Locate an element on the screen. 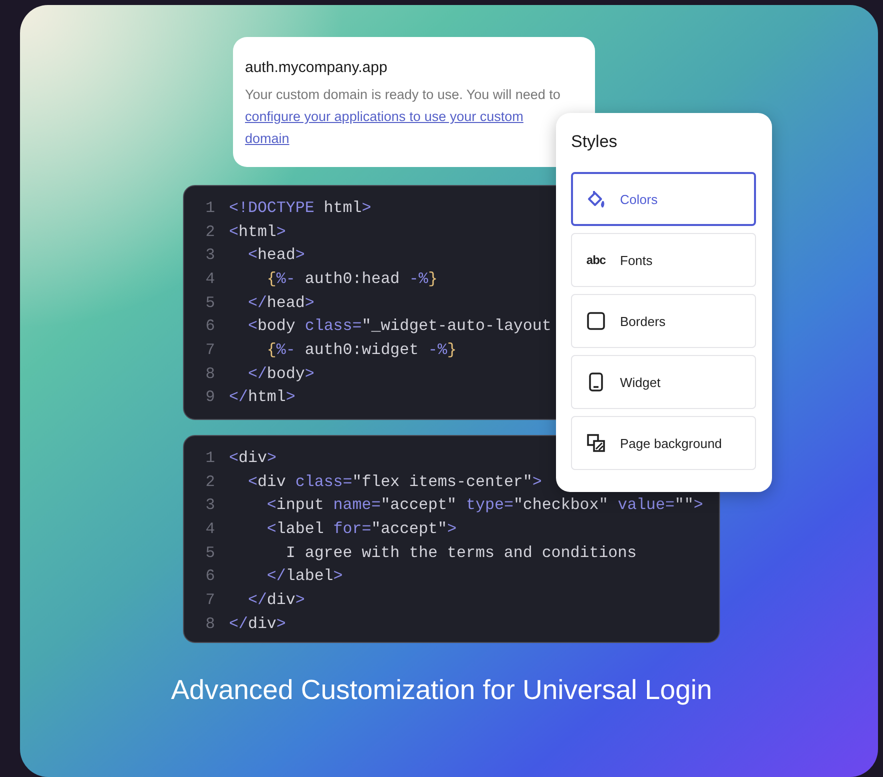  style-option: abc Fonts is located at coordinates (663, 260).